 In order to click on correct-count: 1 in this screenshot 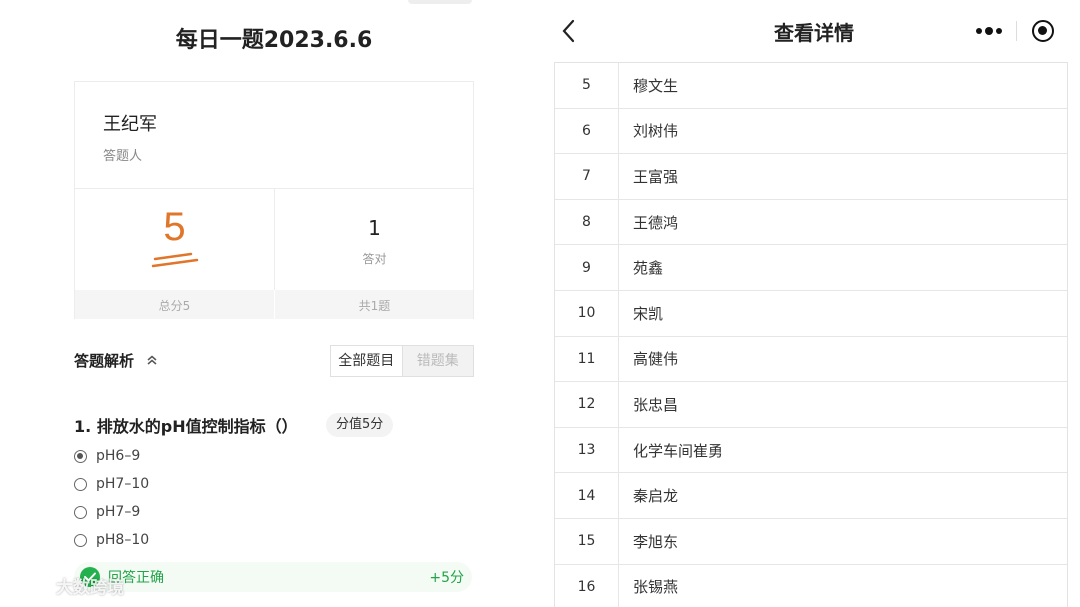, I will do `click(374, 228)`.